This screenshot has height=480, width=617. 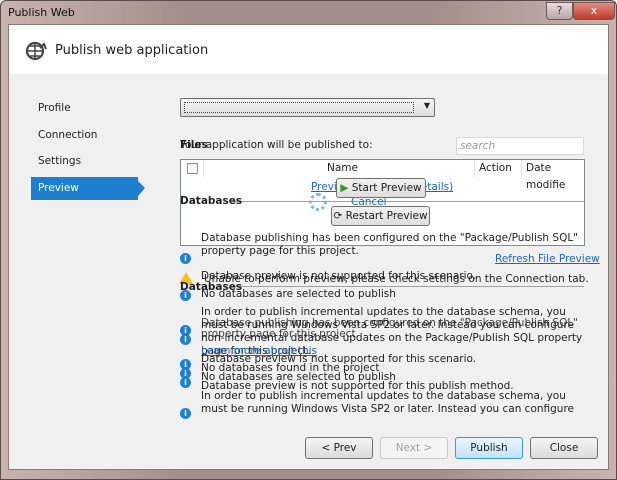 I want to click on search-input: search, so click(x=520, y=146).